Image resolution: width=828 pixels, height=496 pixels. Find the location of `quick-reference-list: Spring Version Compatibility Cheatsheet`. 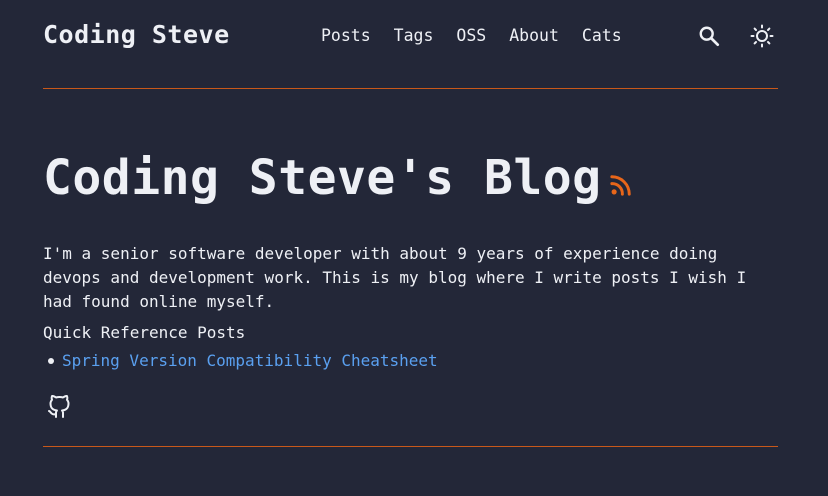

quick-reference-list: Spring Version Compatibility Cheatsheet is located at coordinates (240, 361).